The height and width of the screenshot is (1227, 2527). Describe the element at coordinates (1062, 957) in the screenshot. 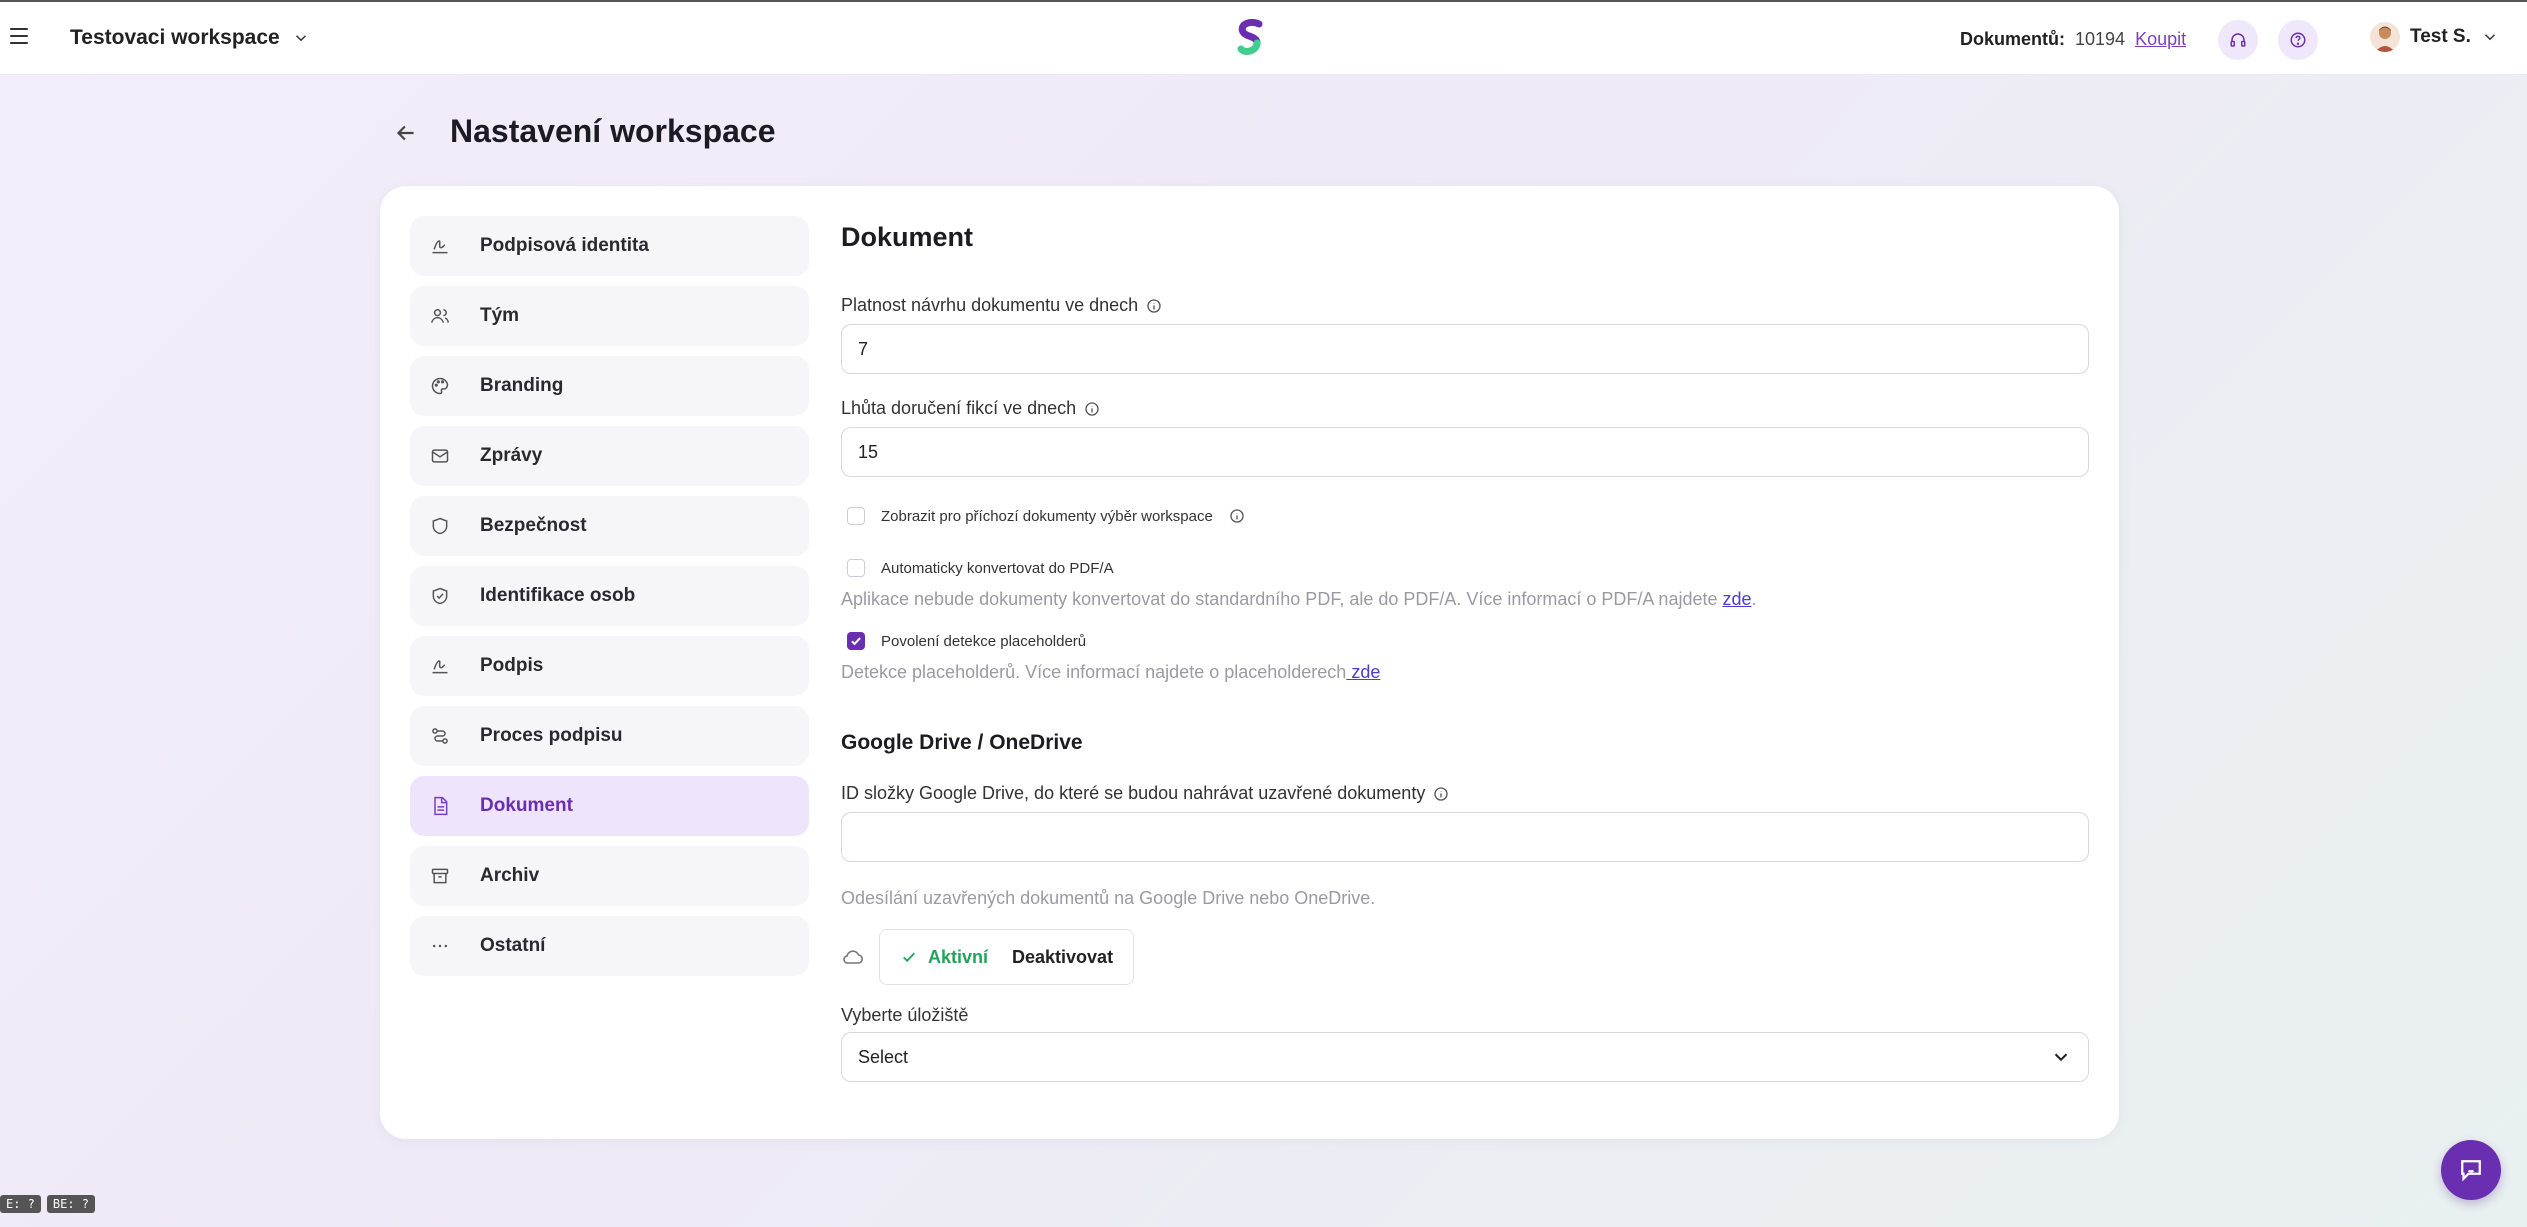

I see `deactivate-button: Deaktivovat` at that location.